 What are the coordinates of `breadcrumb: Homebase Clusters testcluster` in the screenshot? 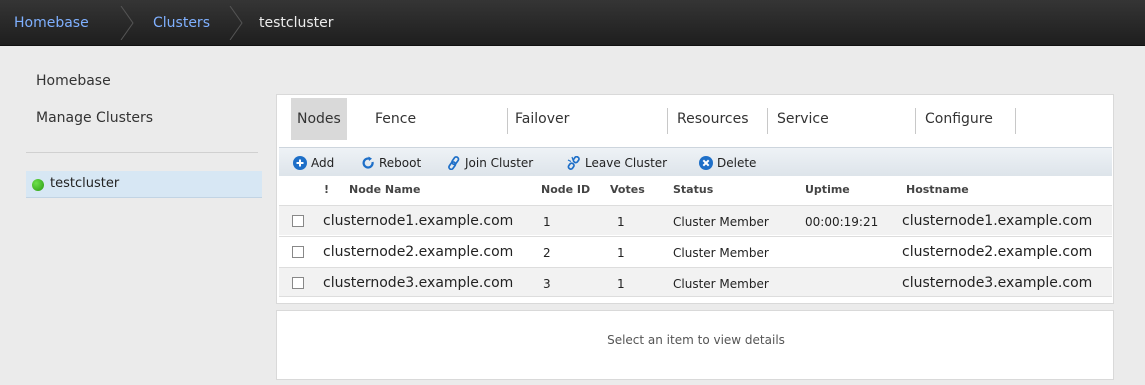 It's located at (572, 23).